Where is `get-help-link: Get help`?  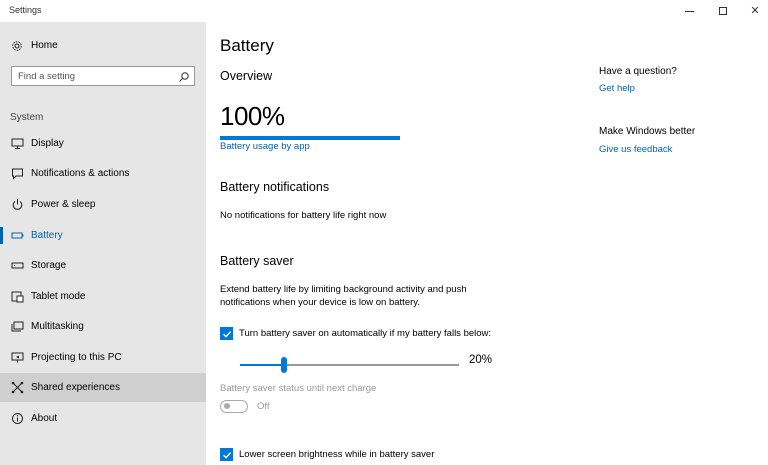 get-help-link: Get help is located at coordinates (617, 88).